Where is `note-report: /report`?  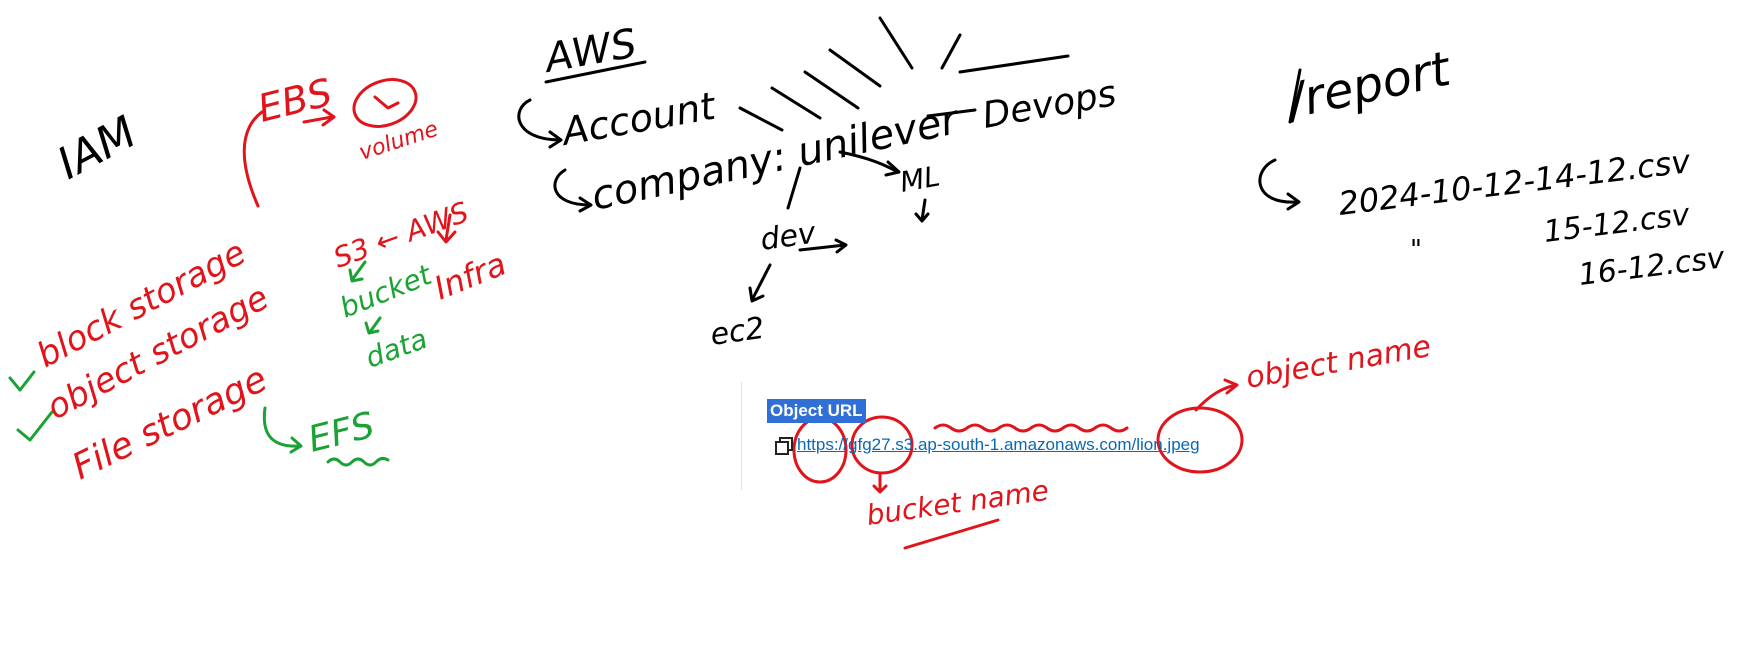 note-report: /report is located at coordinates (1368, 85).